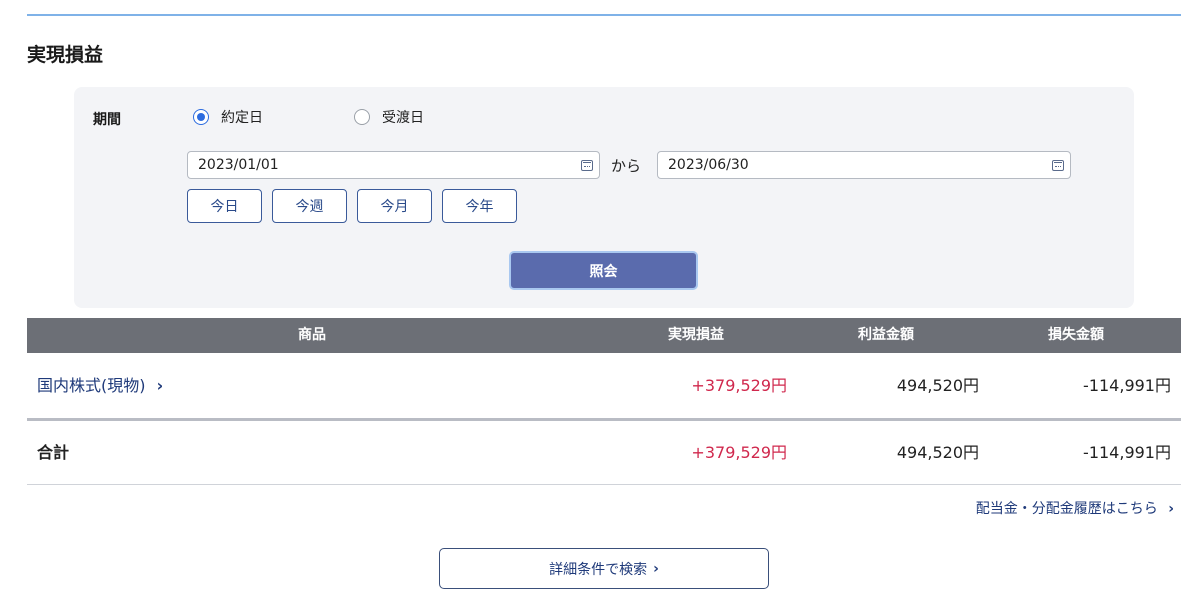 The image size is (1200, 603). I want to click on quick-button-this-month: 今月, so click(394, 206).